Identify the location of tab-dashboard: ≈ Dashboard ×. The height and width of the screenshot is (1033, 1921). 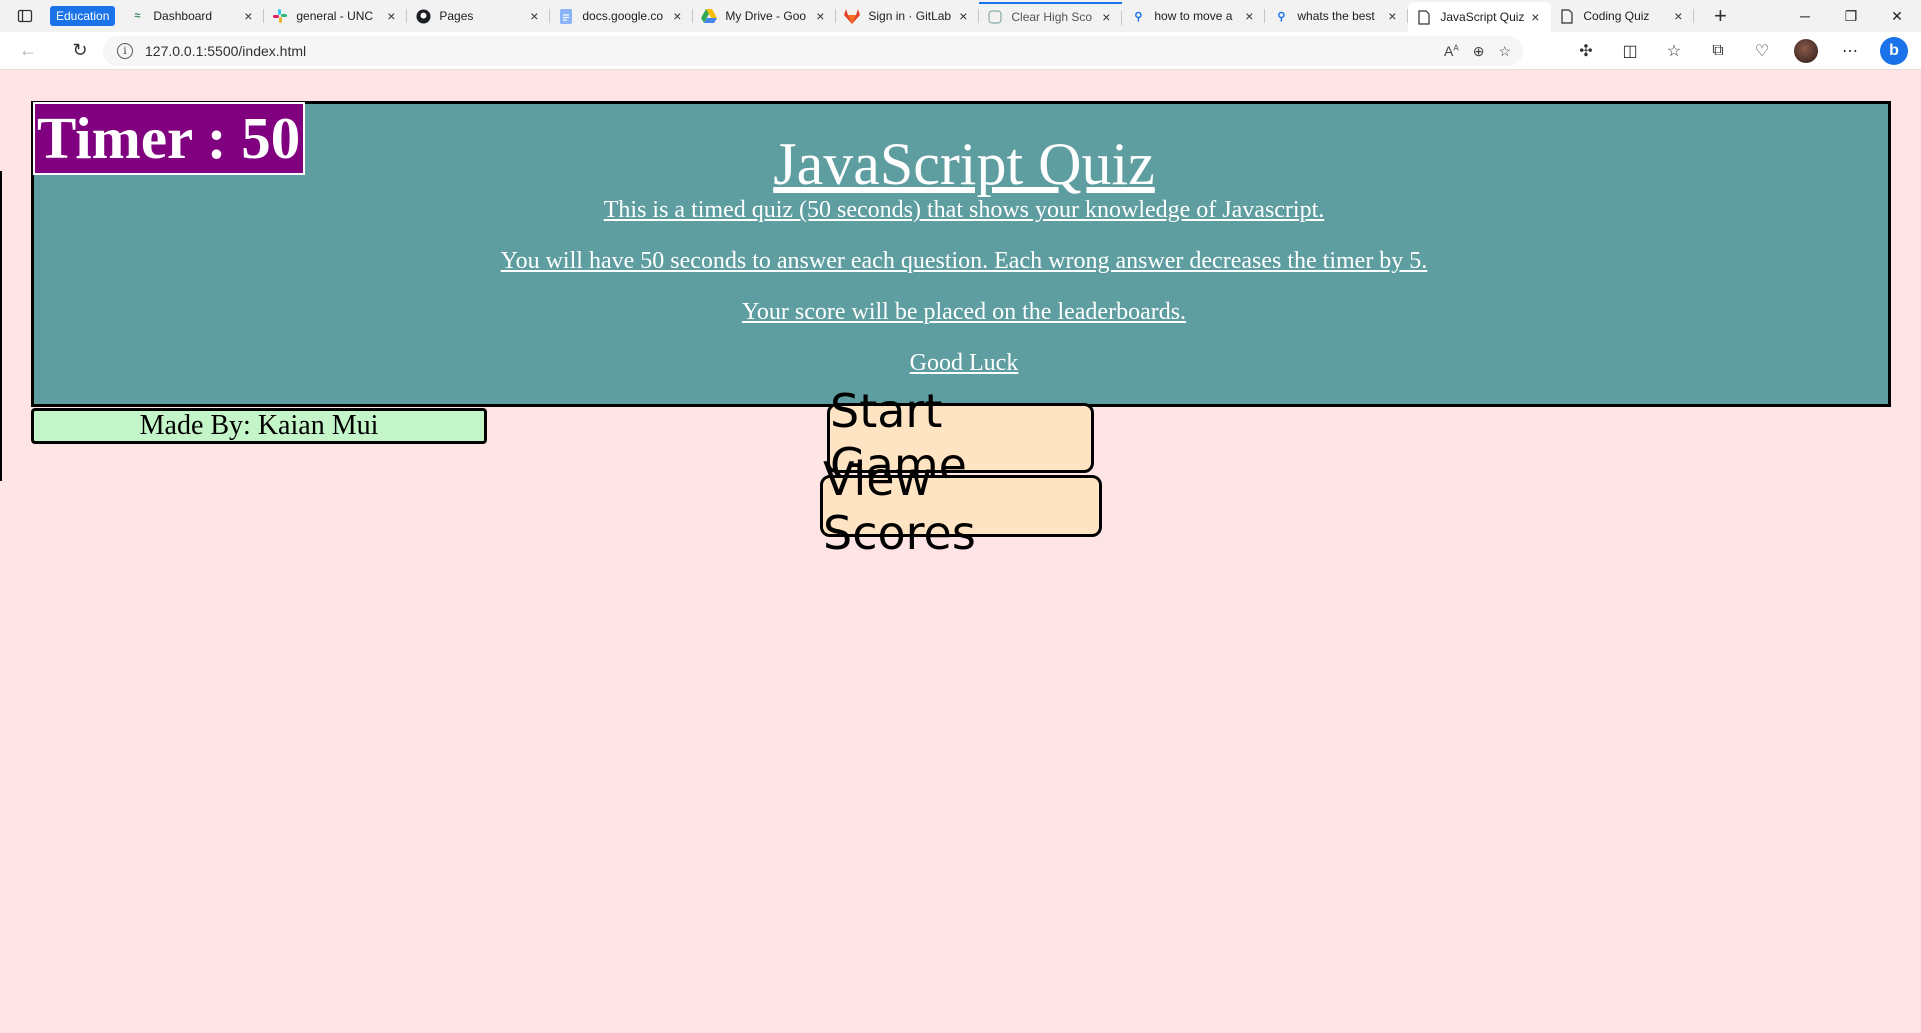
(193, 16).